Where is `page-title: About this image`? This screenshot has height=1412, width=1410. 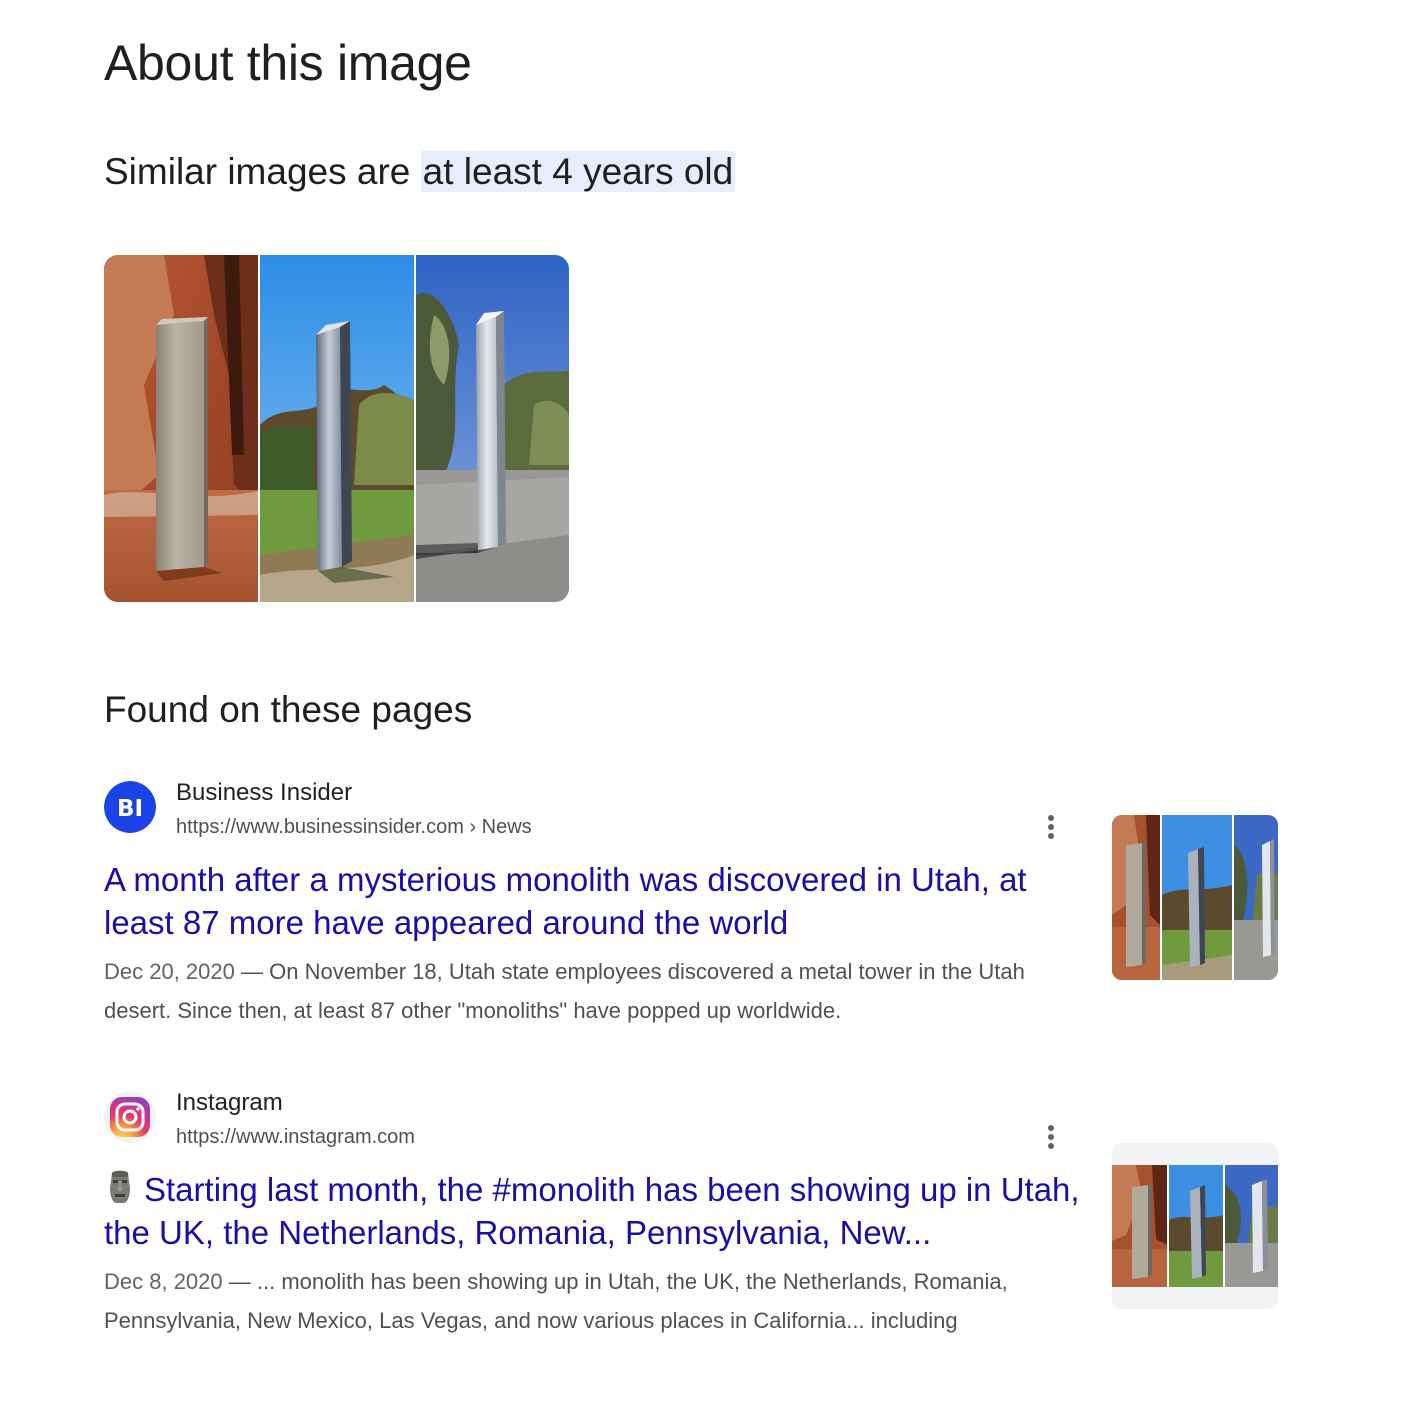
page-title: About this image is located at coordinates (288, 63).